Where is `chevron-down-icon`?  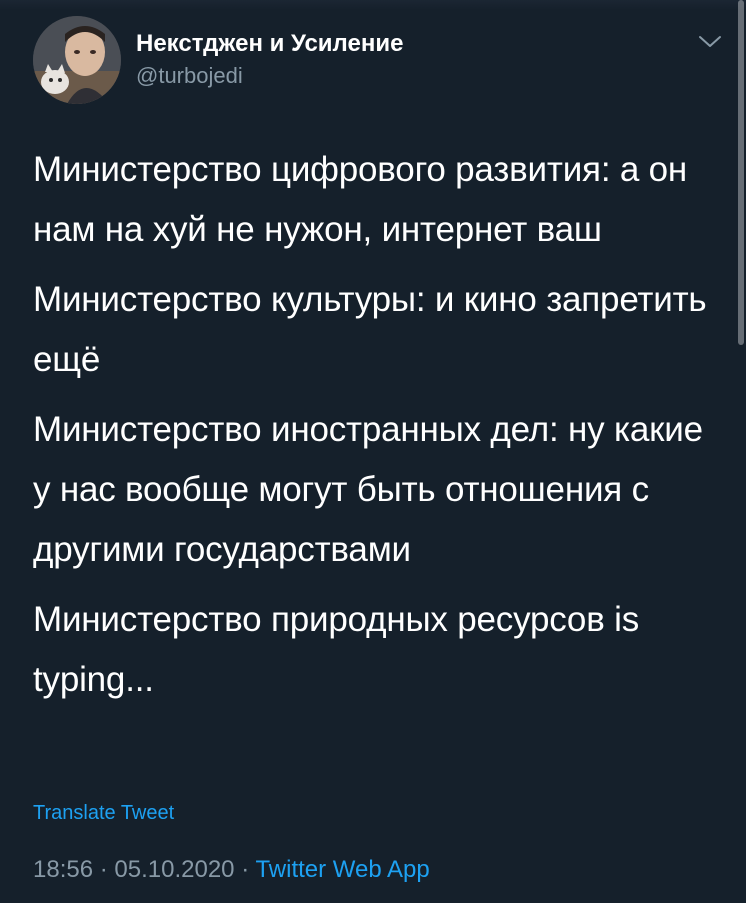
chevron-down-icon is located at coordinates (710, 42).